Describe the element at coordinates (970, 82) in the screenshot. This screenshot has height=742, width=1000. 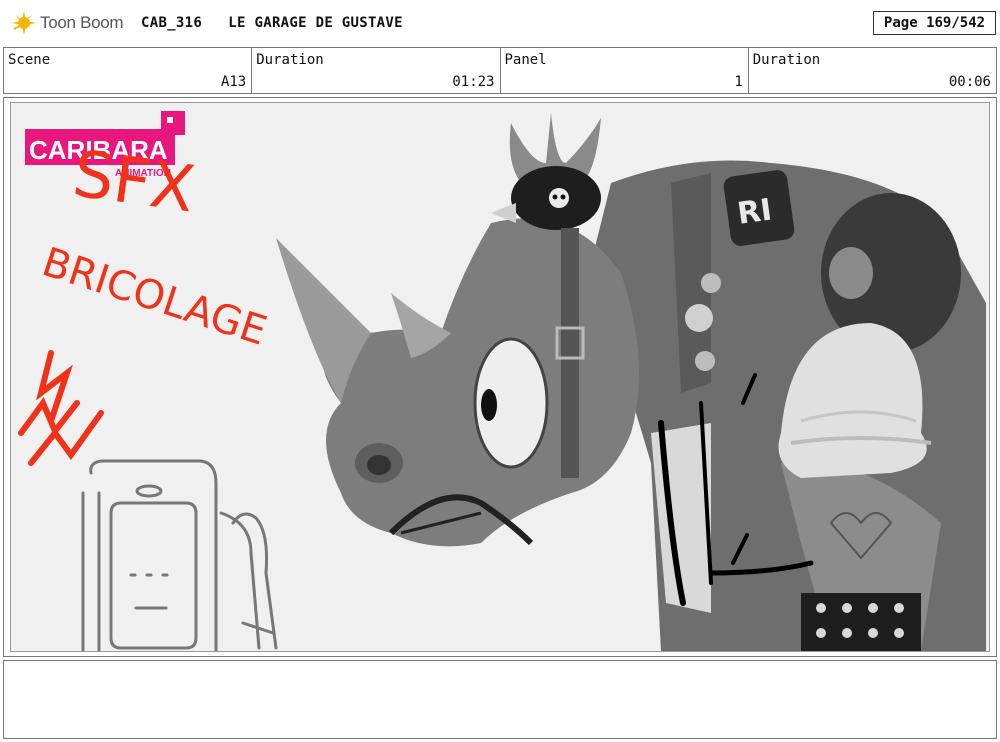
I see `panel-duration-value: 00:06` at that location.